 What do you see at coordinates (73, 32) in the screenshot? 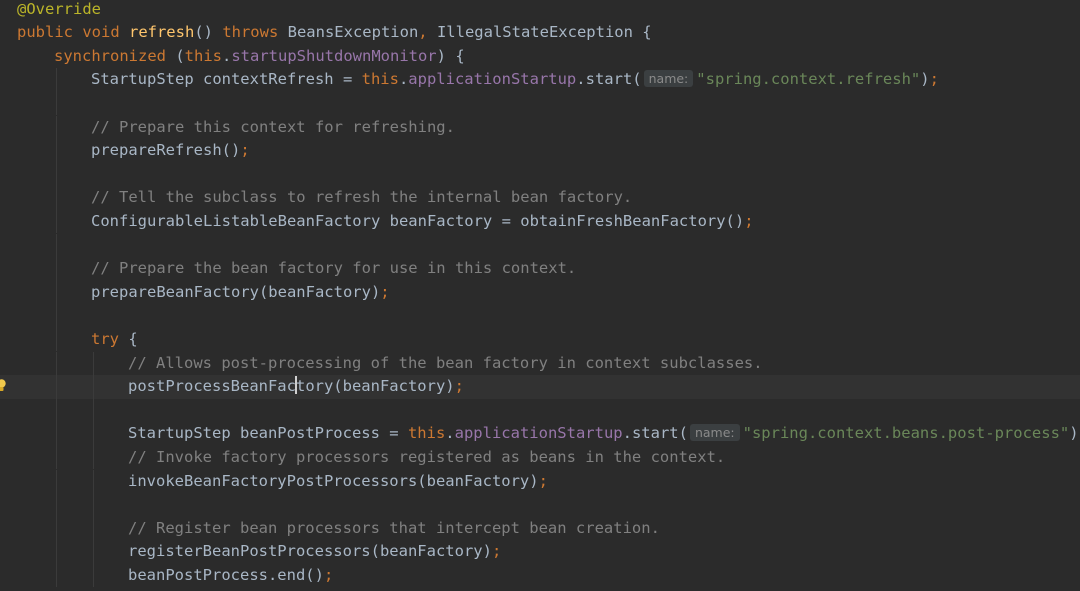
I see `code-token: public void` at bounding box center [73, 32].